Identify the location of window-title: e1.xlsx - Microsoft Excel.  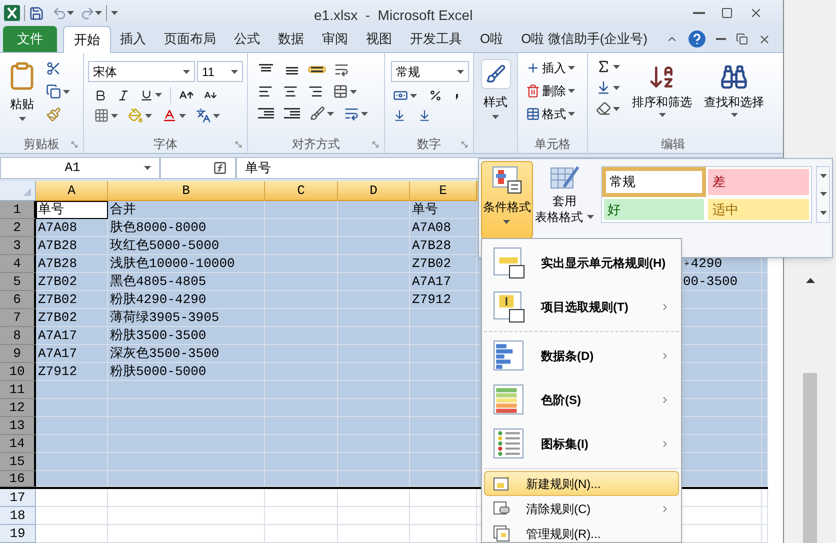
(393, 15).